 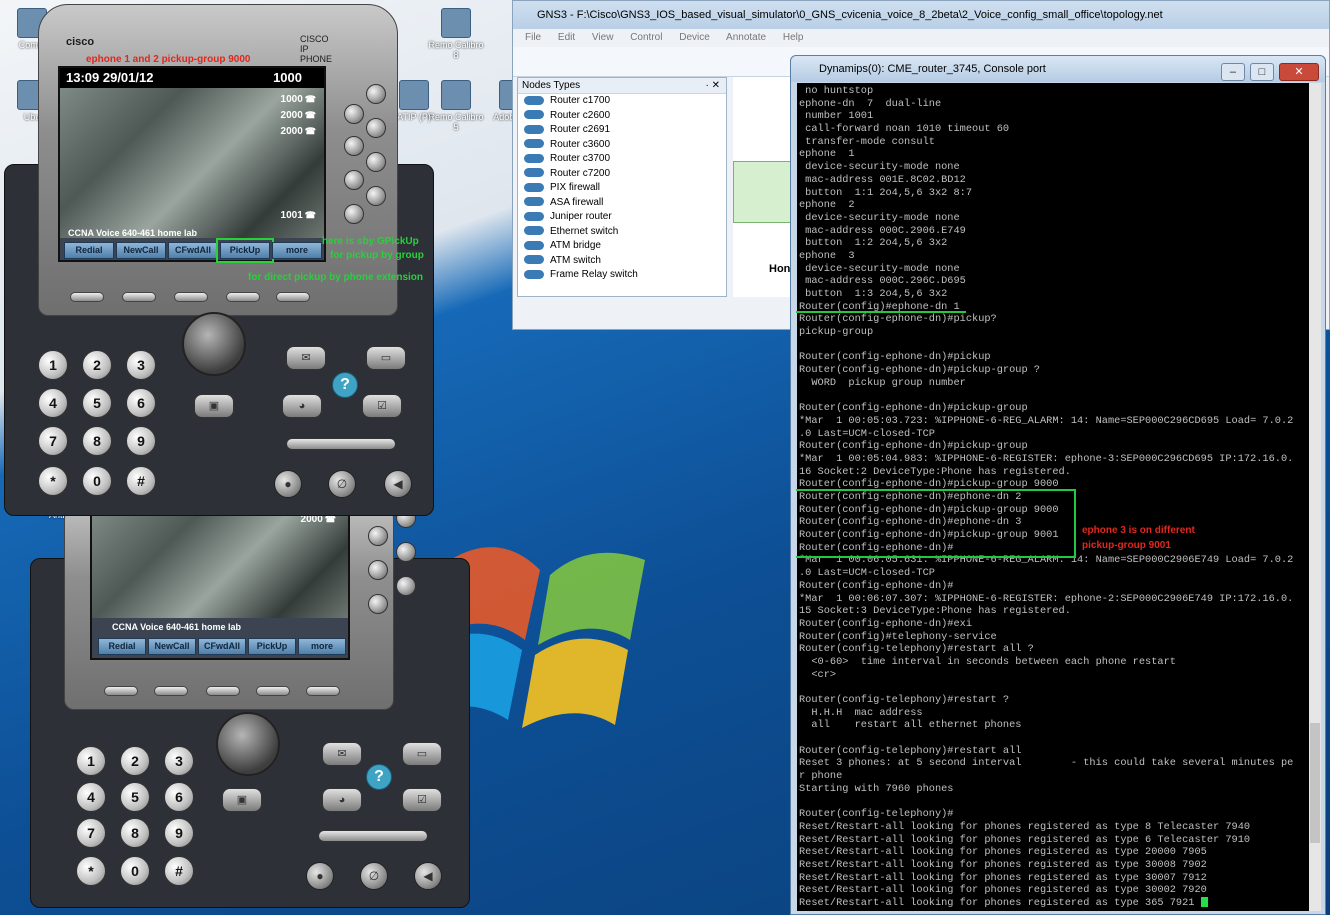 I want to click on key-7: 7, so click(x=91, y=833).